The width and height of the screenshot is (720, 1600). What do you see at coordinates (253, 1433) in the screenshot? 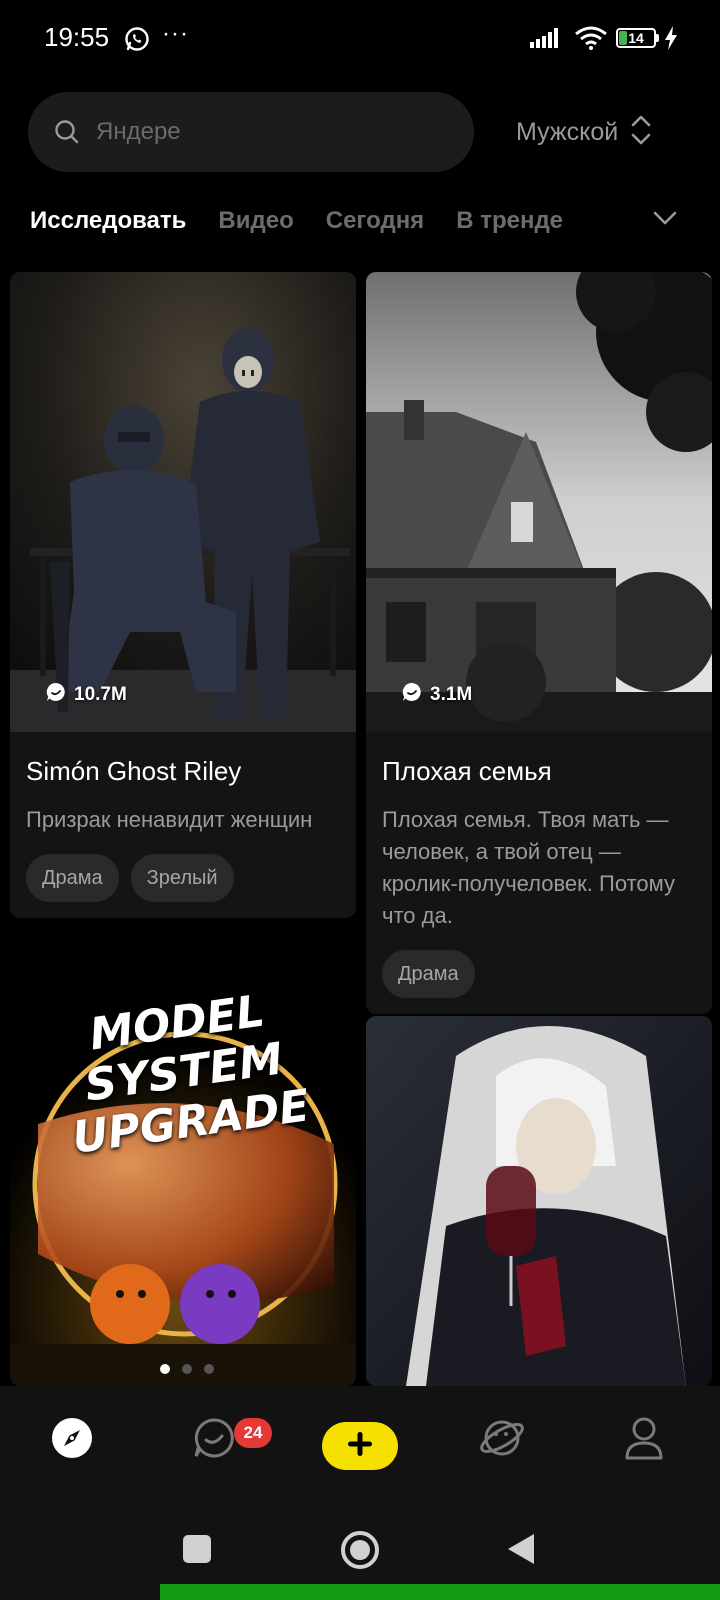
I see `unread-badge: 24` at bounding box center [253, 1433].